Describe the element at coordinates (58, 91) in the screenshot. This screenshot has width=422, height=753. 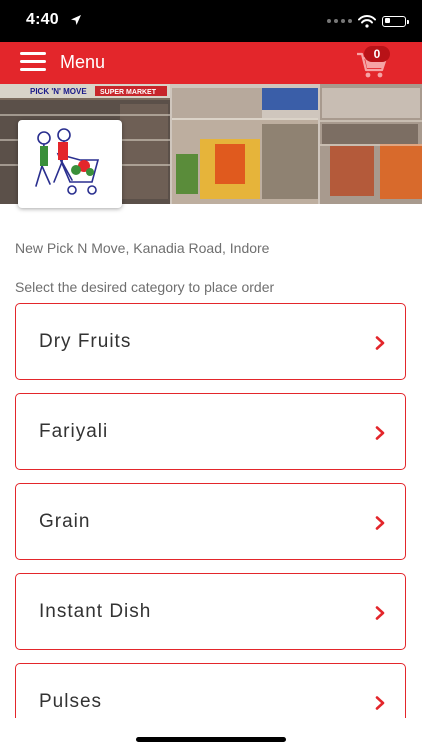
I see `shop-sign-text: PICK 'N' MOVE` at that location.